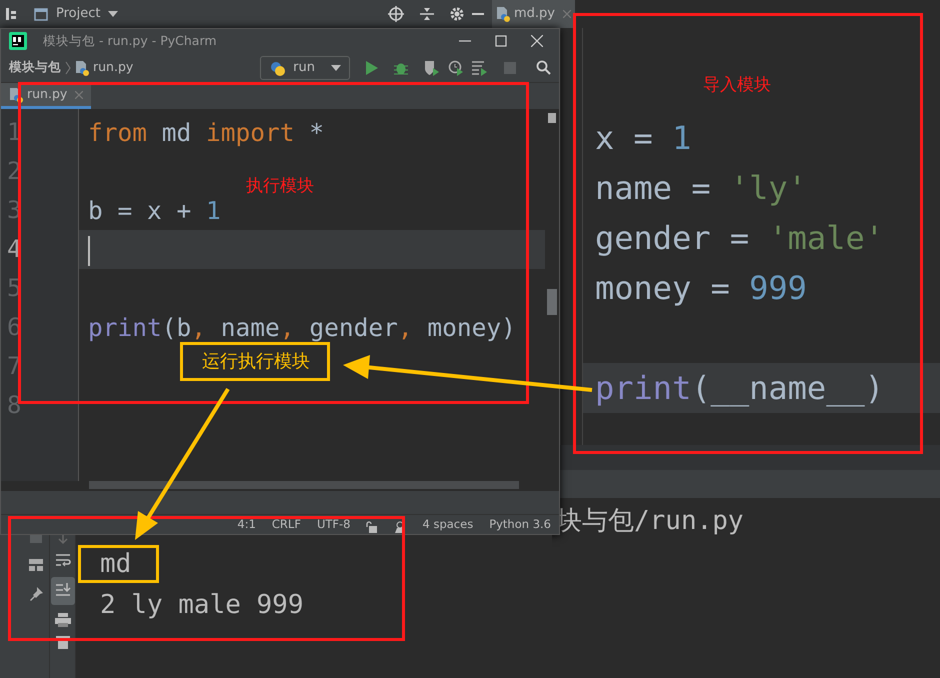 This screenshot has width=940, height=678. Describe the element at coordinates (62, 561) in the screenshot. I see `soft-wrap-icon` at that location.